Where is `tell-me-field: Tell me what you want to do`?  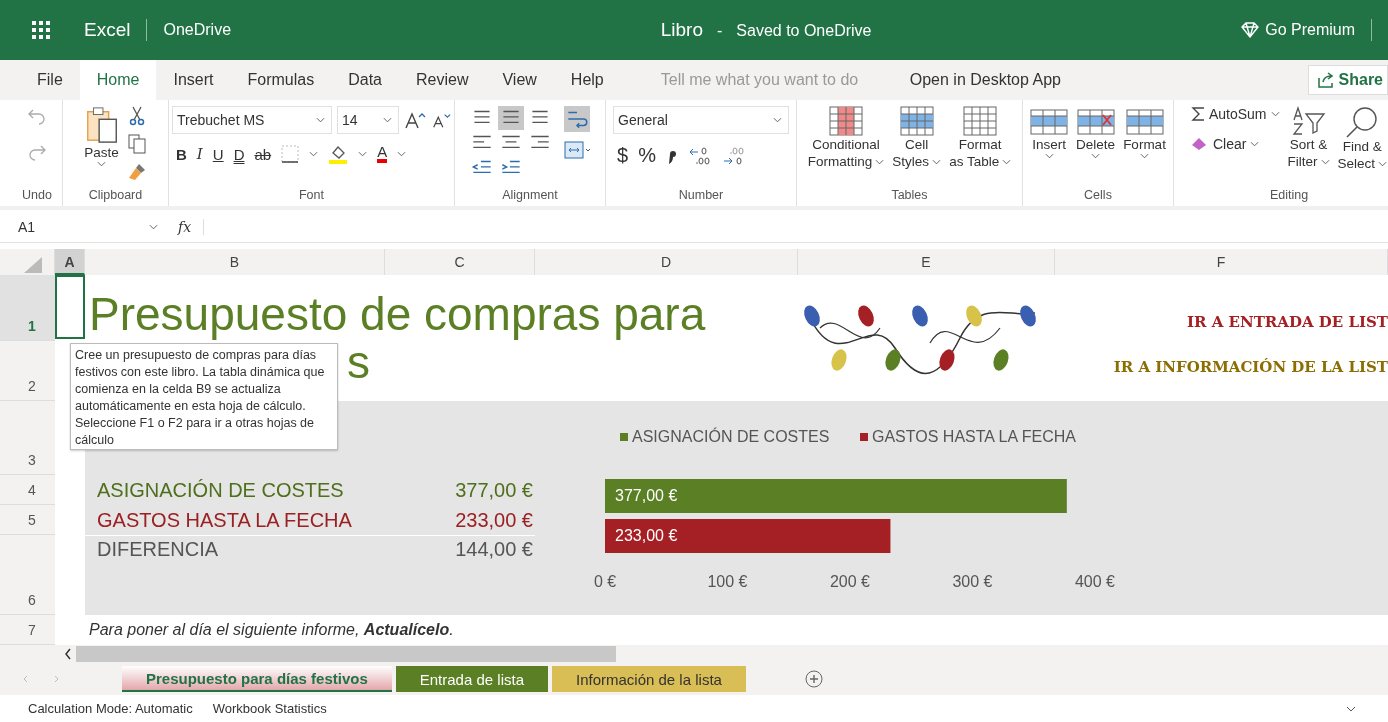 tell-me-field: Tell me what you want to do is located at coordinates (775, 80).